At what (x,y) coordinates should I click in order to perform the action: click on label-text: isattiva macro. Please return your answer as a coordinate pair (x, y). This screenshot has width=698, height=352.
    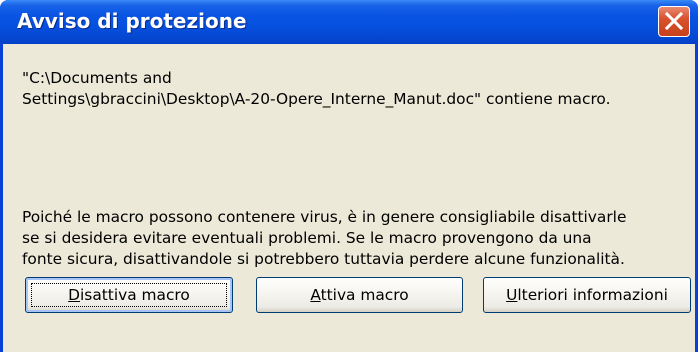
    Looking at the image, I should click on (135, 295).